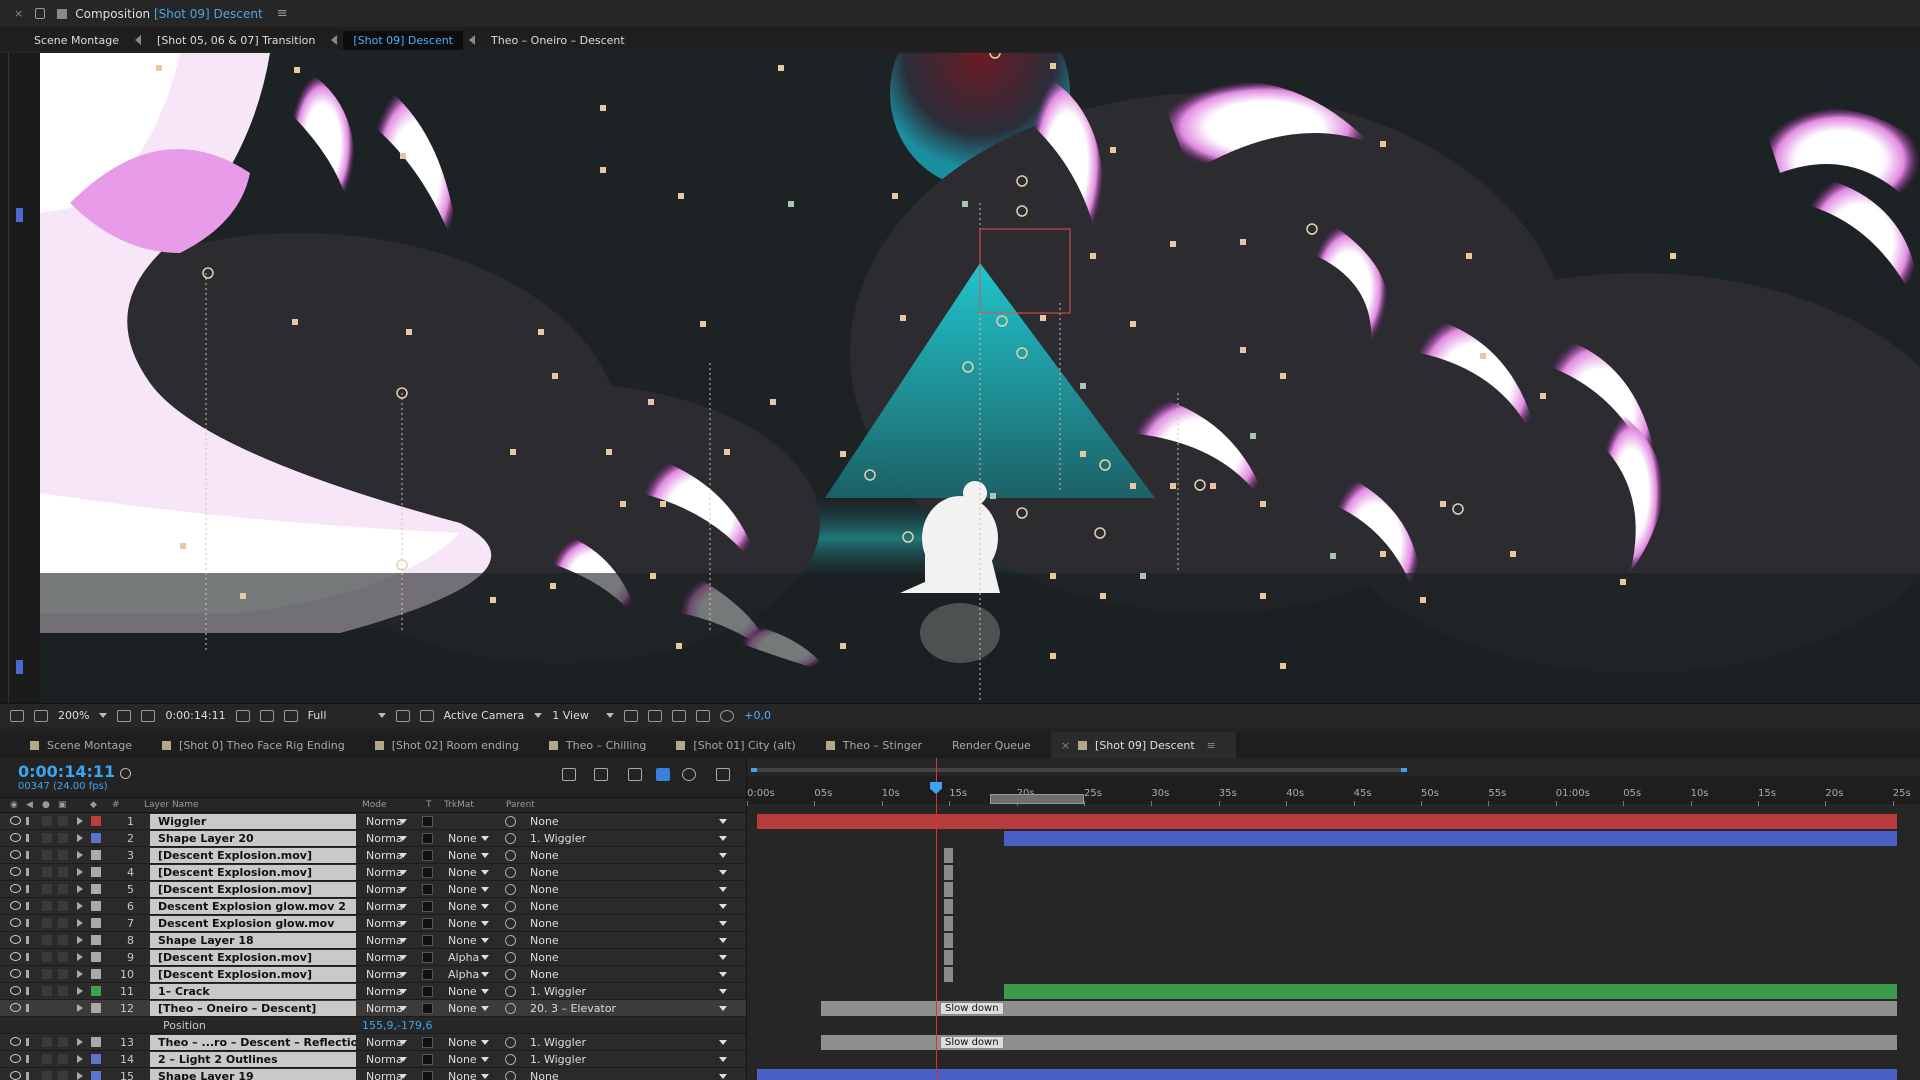  What do you see at coordinates (679, 715) in the screenshot?
I see `timeline-icon` at bounding box center [679, 715].